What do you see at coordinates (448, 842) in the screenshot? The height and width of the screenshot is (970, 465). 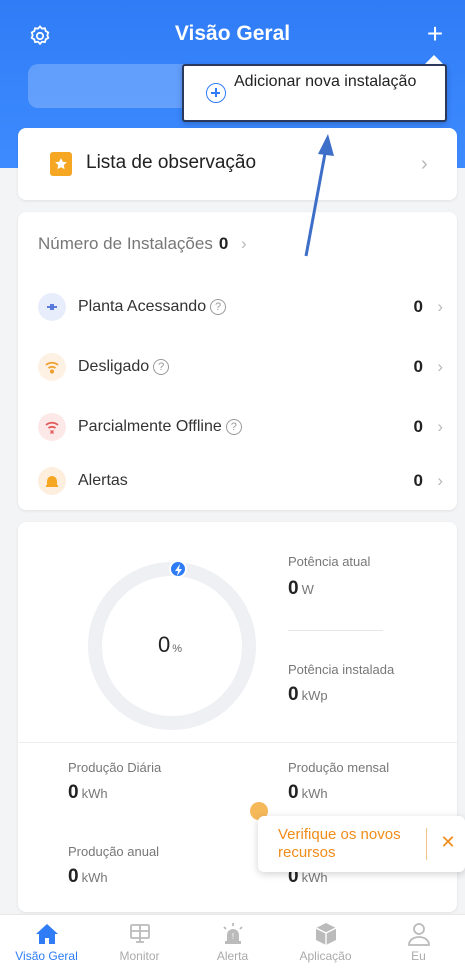 I see `close-icon: ✕` at bounding box center [448, 842].